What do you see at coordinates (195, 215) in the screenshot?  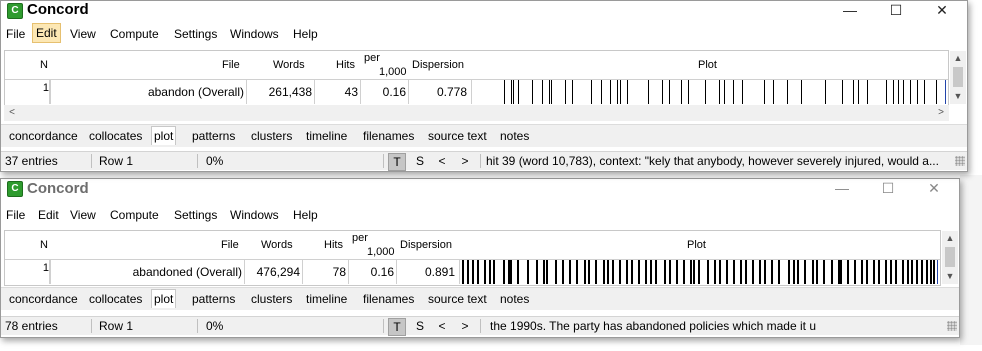 I see `menu-settings: Settings` at bounding box center [195, 215].